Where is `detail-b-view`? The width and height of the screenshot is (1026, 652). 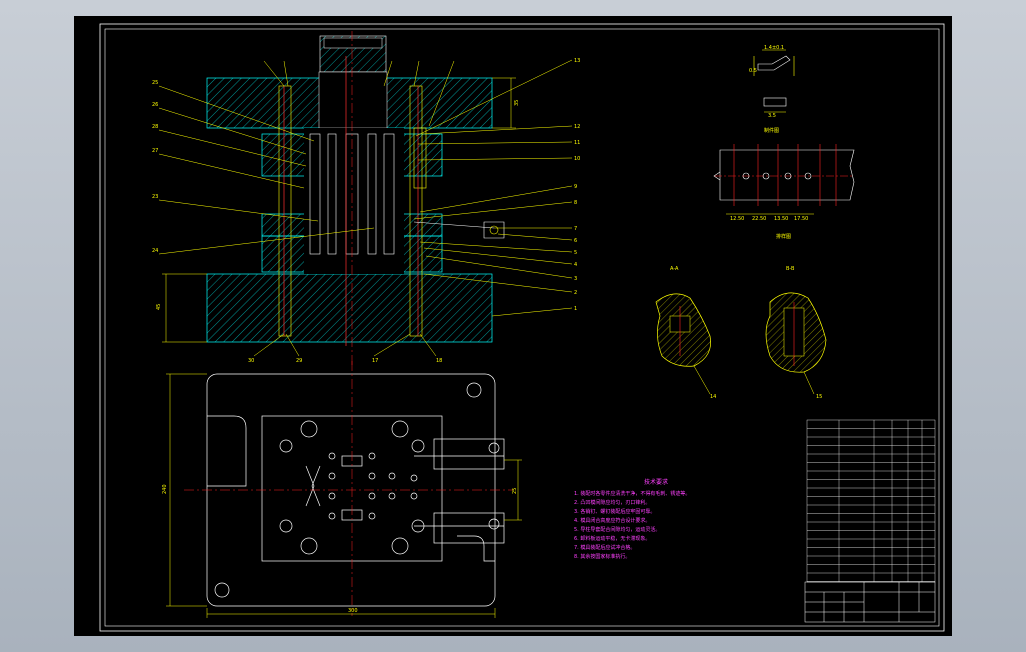
detail-b-view is located at coordinates (796, 343).